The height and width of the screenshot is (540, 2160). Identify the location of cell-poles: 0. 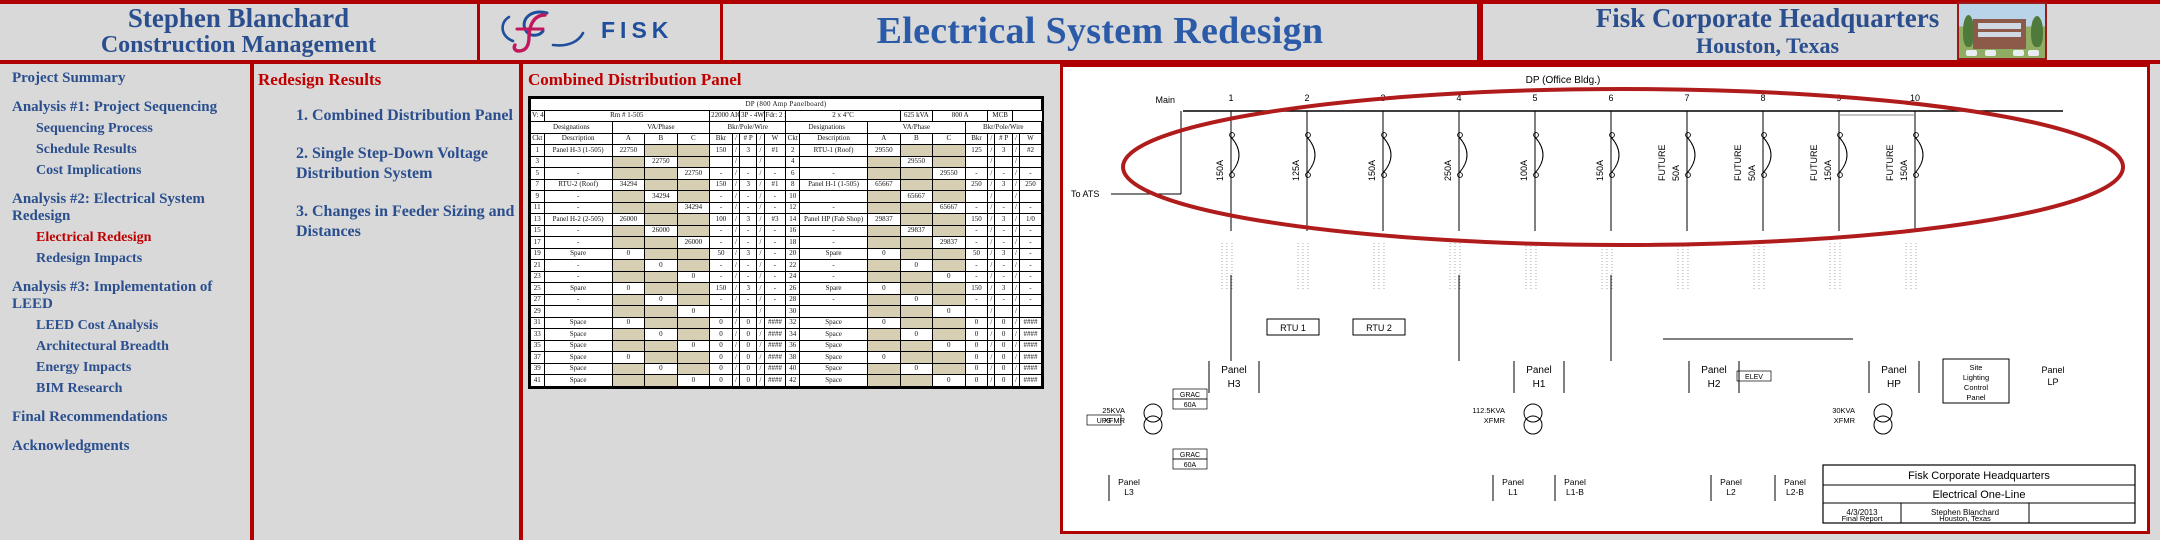
(1003, 322).